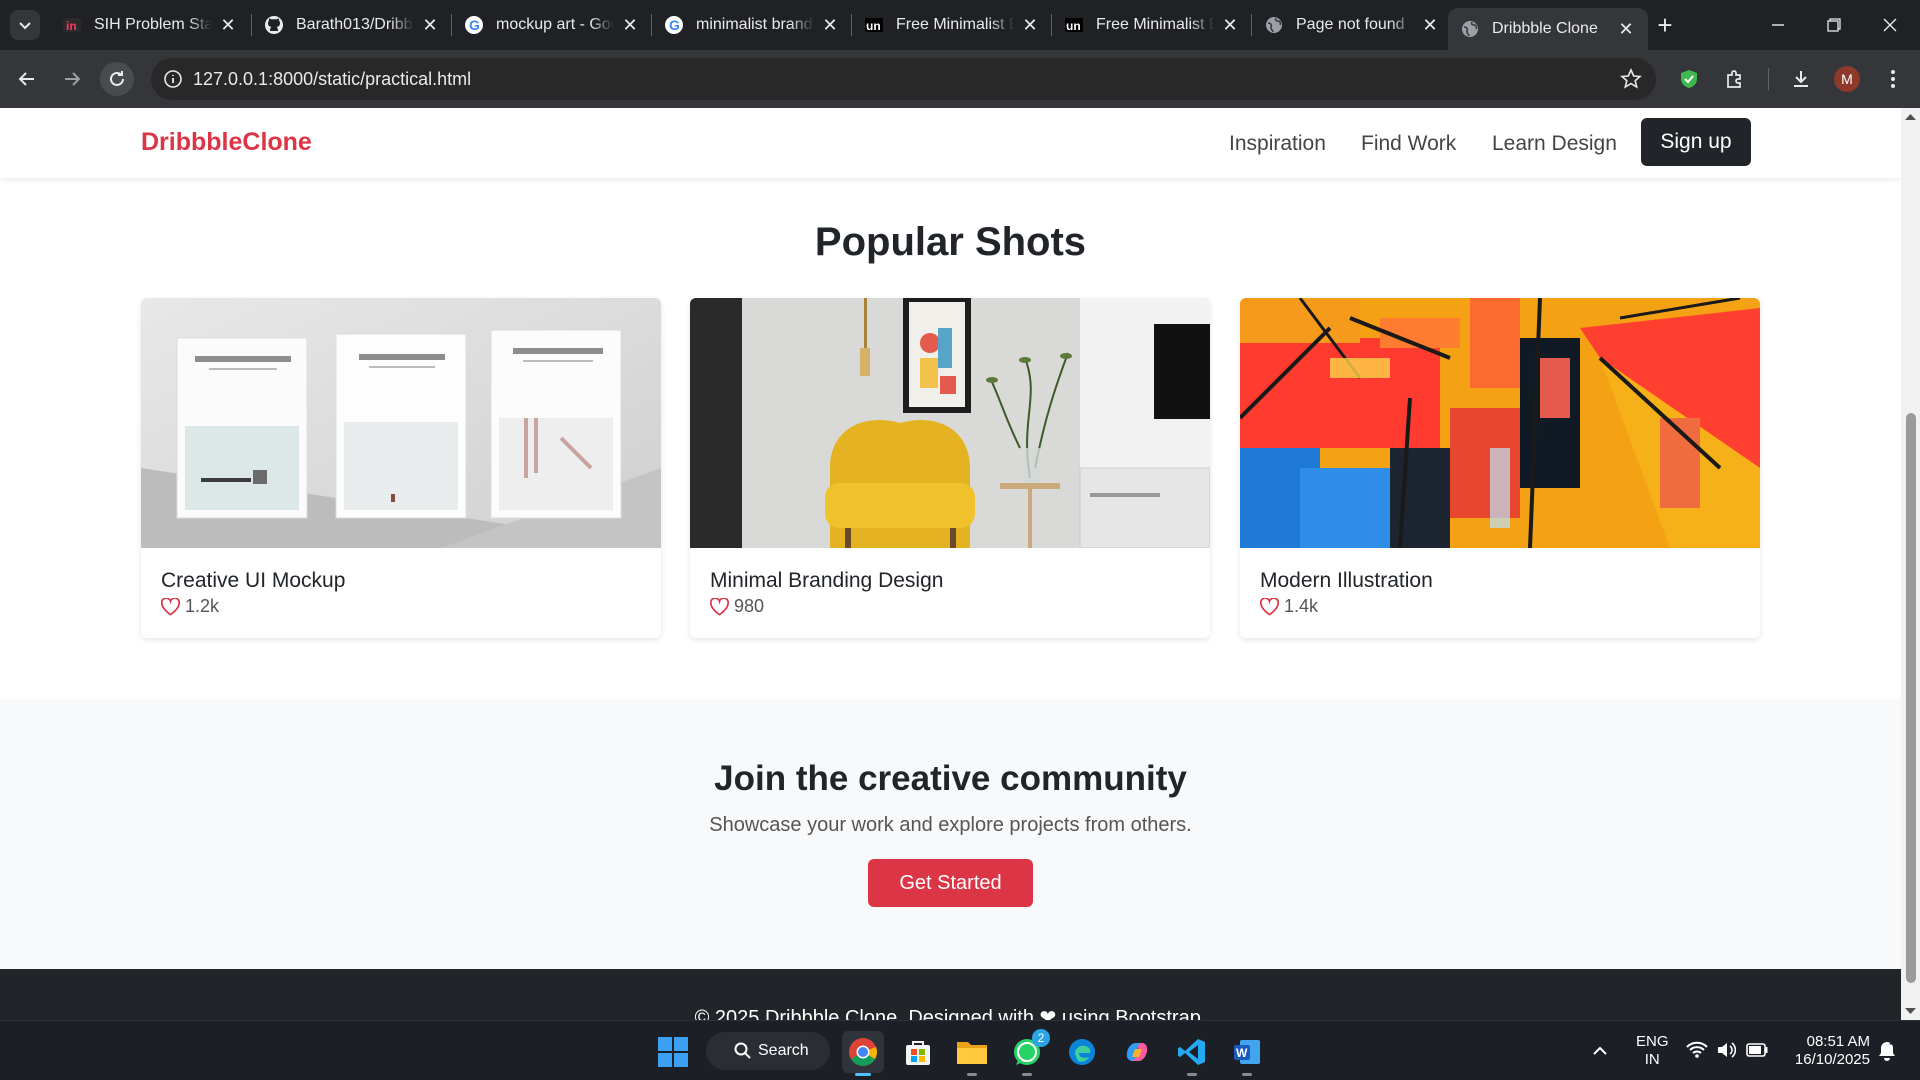  Describe the element at coordinates (826, 581) in the screenshot. I see `shot-title: Minimal Branding Design` at that location.